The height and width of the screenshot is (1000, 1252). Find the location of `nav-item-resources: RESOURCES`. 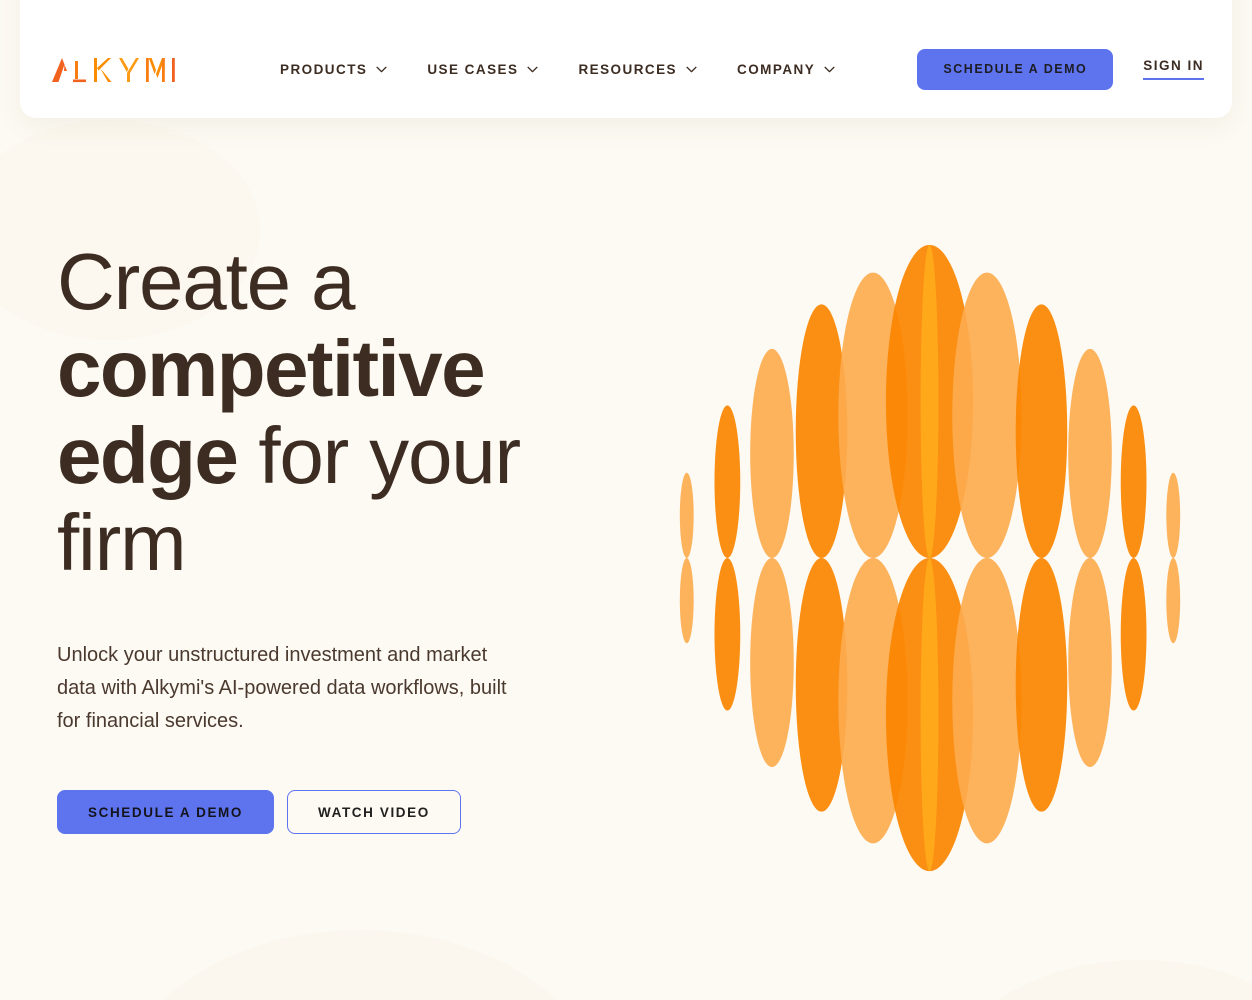

nav-item-resources: RESOURCES is located at coordinates (637, 69).